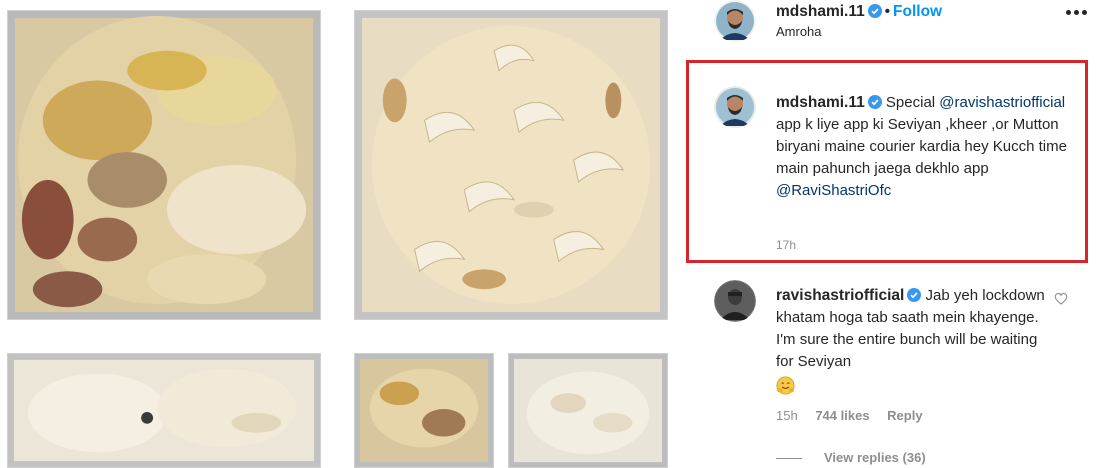  Describe the element at coordinates (904, 415) in the screenshot. I see `reply-button: Reply` at that location.